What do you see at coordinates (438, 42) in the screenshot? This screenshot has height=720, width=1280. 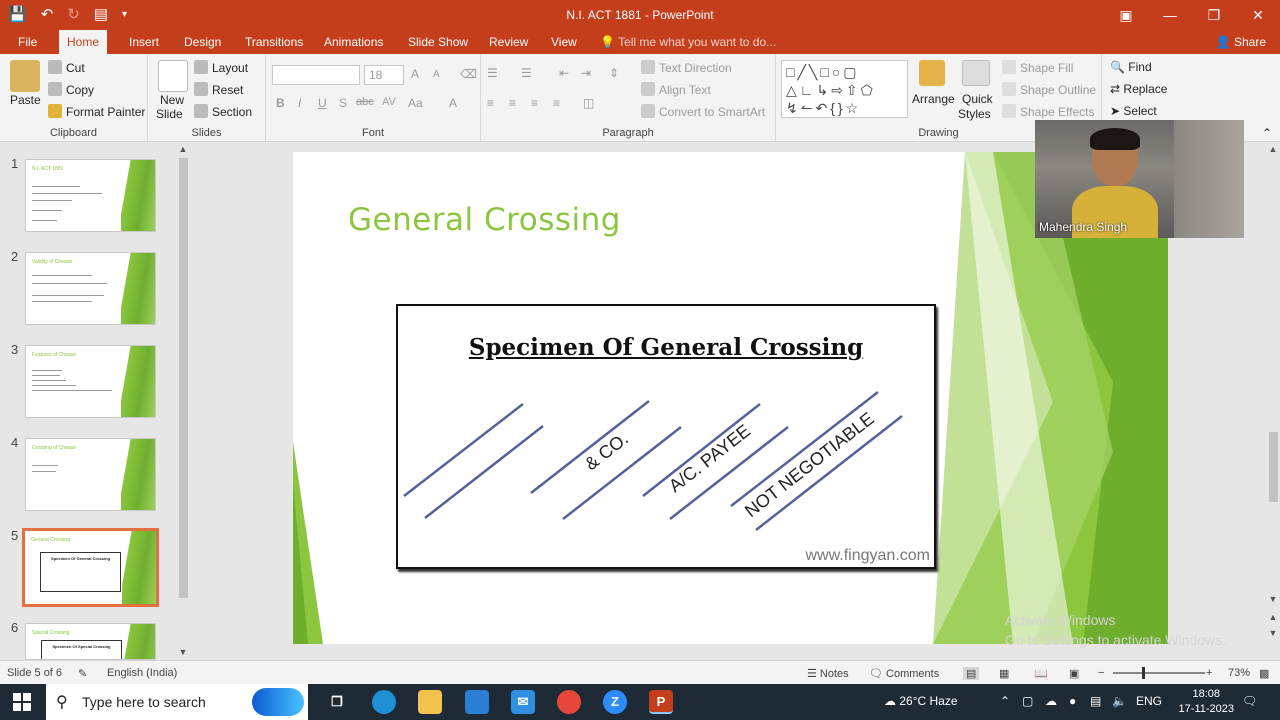 I see `tab-slide-show: Slide Show` at bounding box center [438, 42].